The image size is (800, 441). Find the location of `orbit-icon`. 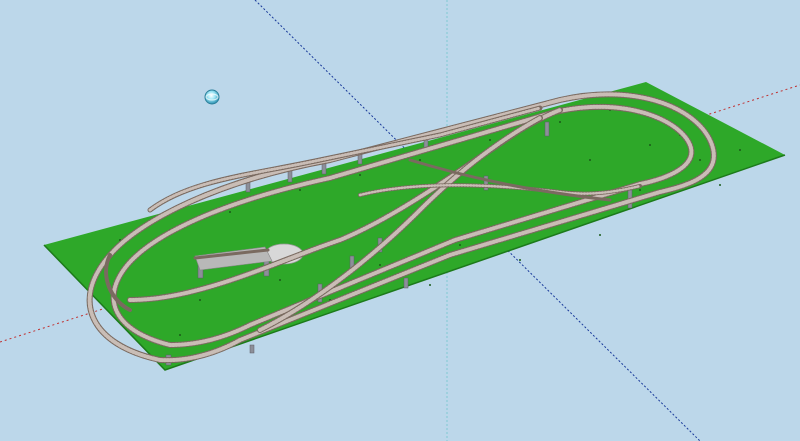

orbit-icon is located at coordinates (212, 97).